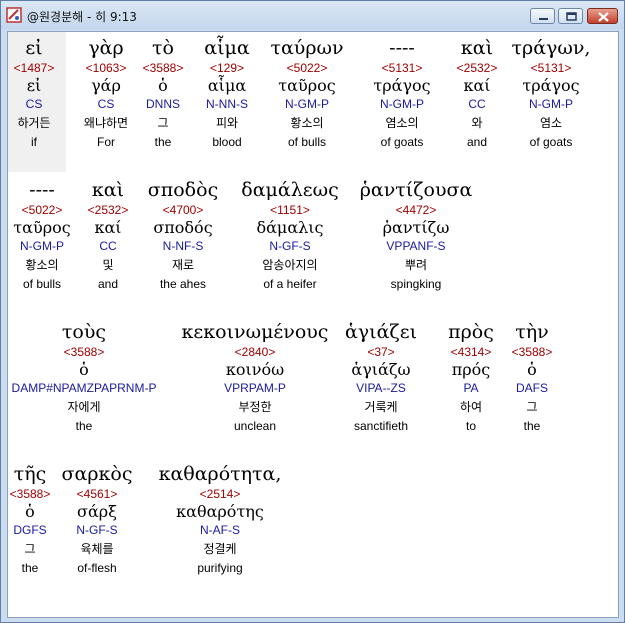  What do you see at coordinates (290, 284) in the screenshot?
I see `english-text: of a heifer` at bounding box center [290, 284].